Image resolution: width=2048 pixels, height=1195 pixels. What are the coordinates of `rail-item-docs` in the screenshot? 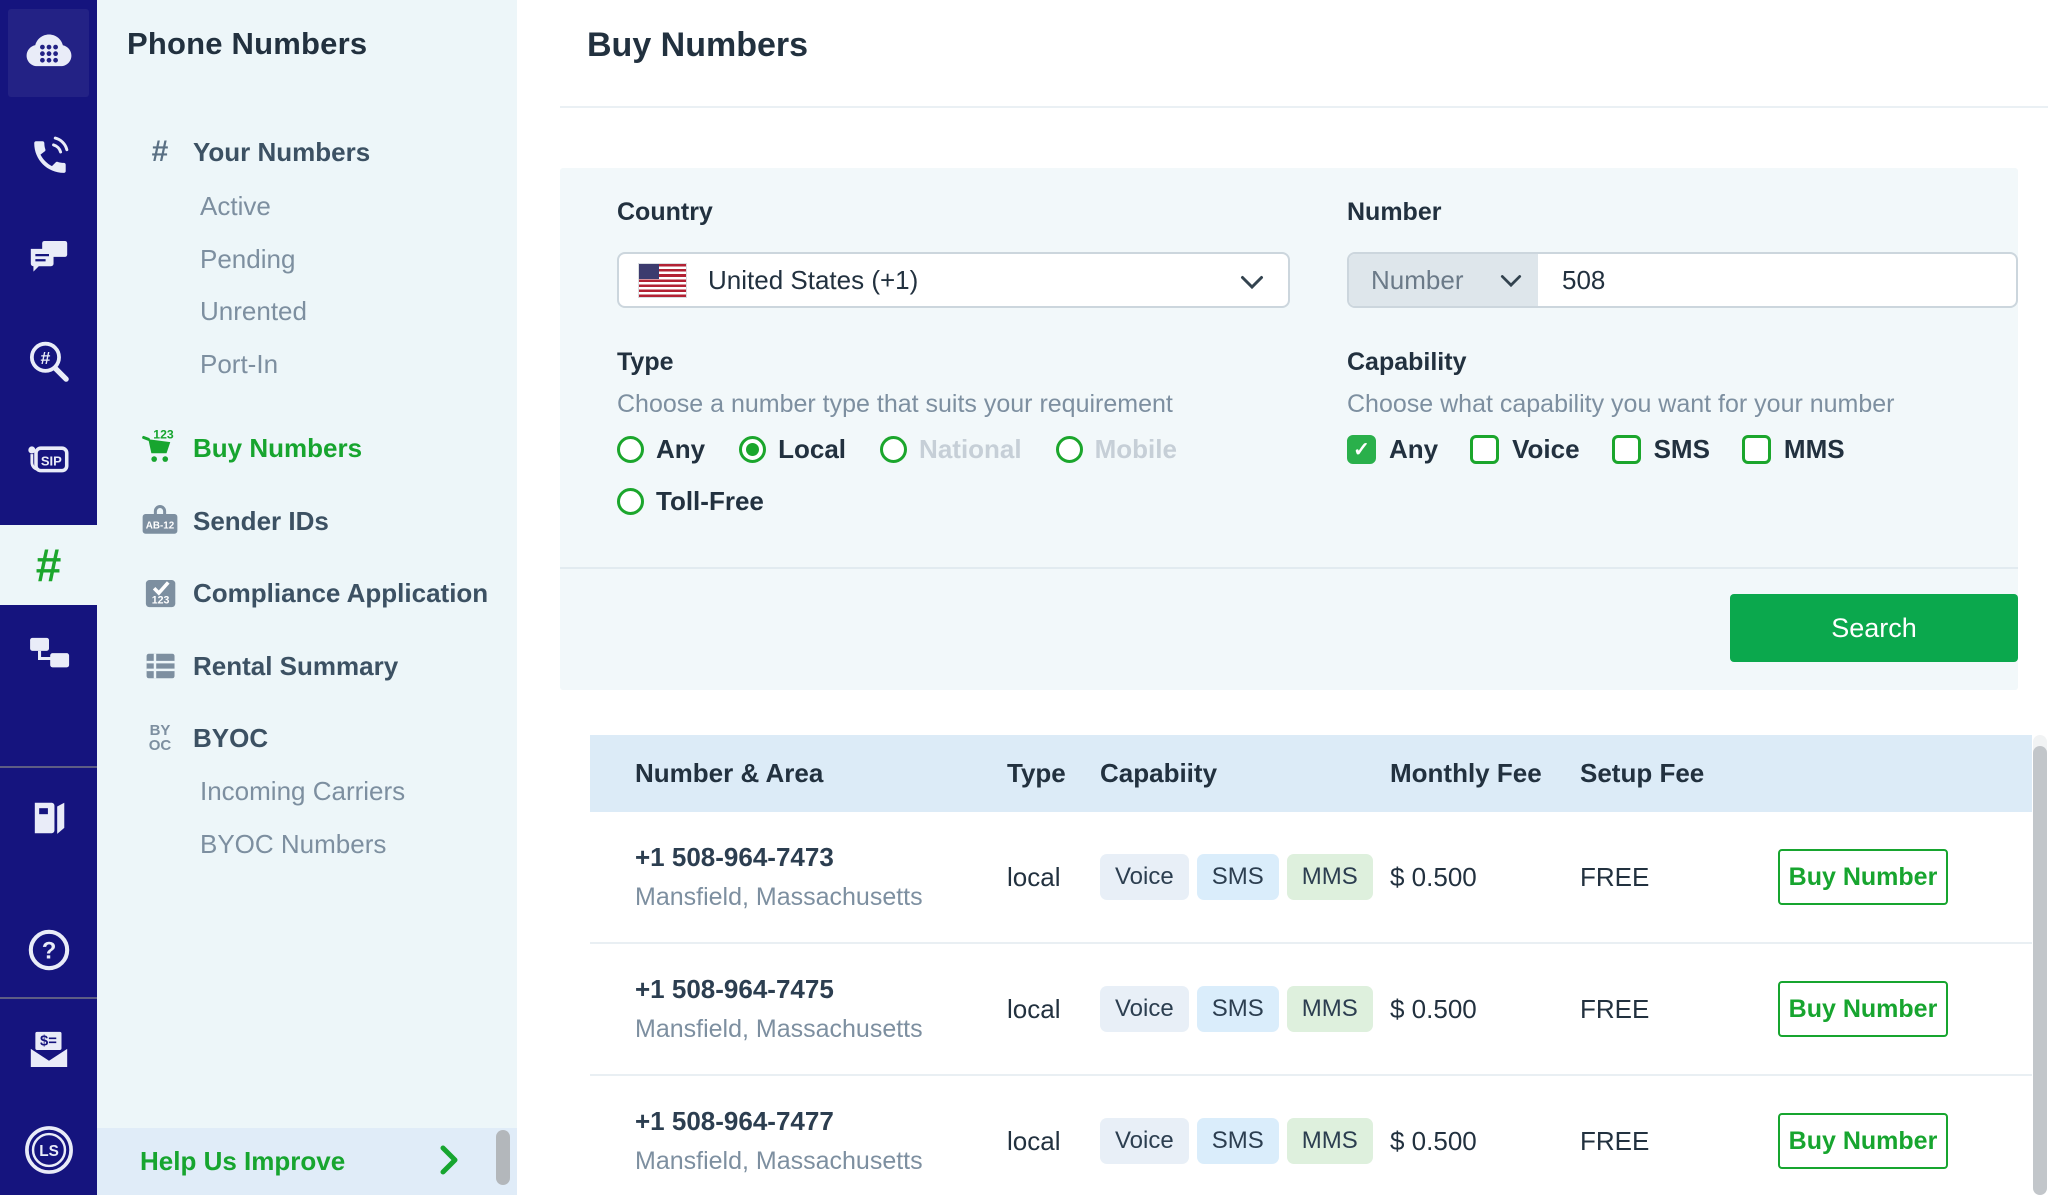 It's located at (48, 818).